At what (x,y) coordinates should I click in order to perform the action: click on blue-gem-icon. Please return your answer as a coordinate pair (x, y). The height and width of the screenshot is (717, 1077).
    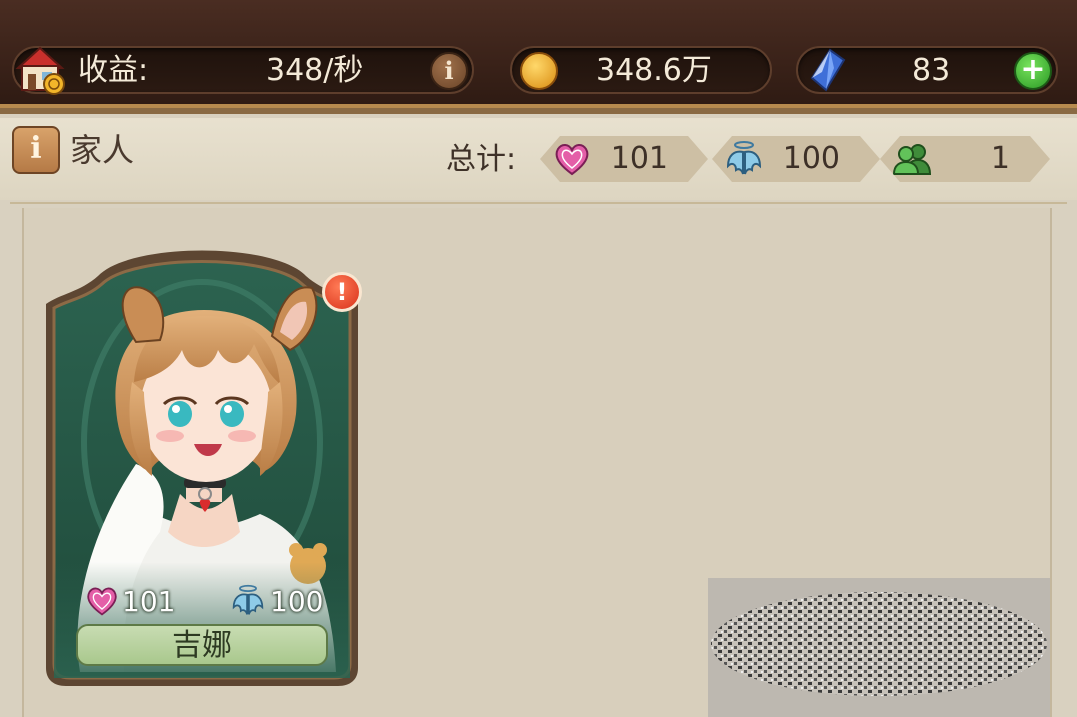
    Looking at the image, I should click on (828, 70).